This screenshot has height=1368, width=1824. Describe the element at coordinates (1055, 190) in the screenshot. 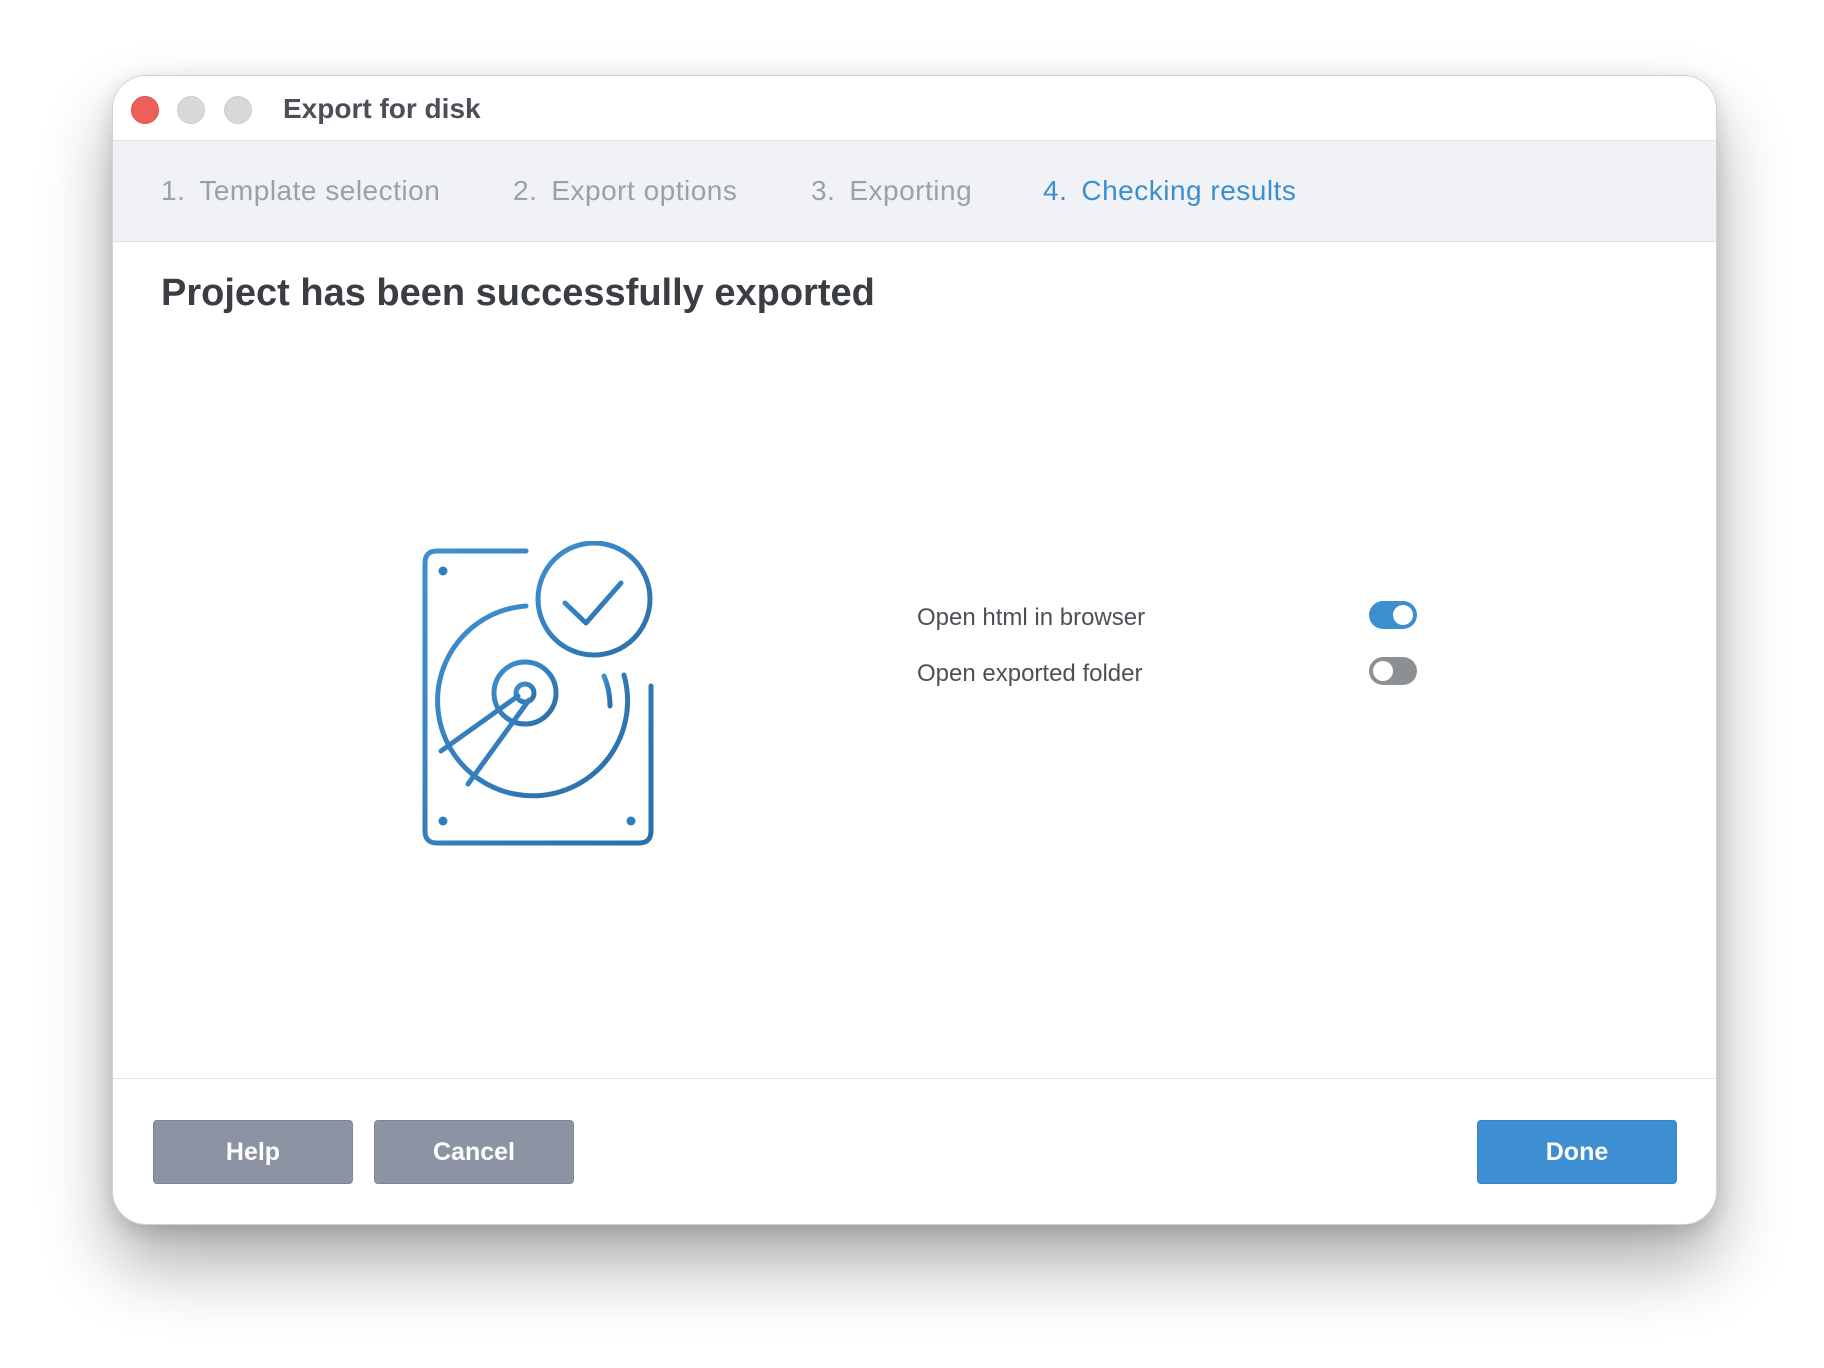

I see `step-number: 4.` at that location.